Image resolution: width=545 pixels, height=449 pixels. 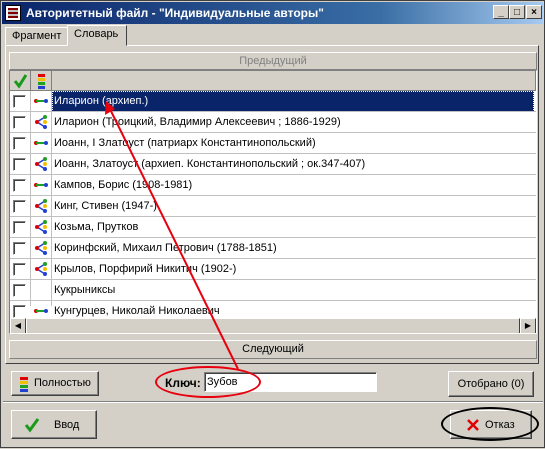 I want to click on row-author-name: Кукрыниксы, so click(x=85, y=290).